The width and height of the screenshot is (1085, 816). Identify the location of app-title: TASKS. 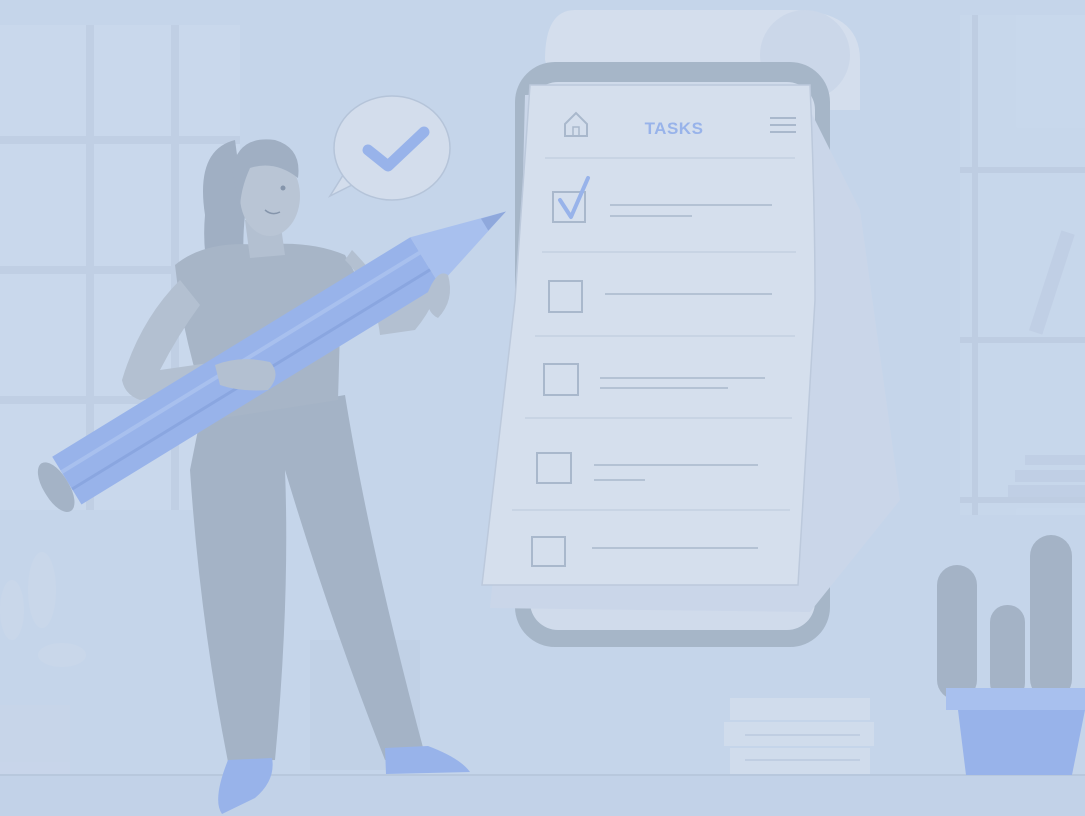
(674, 128).